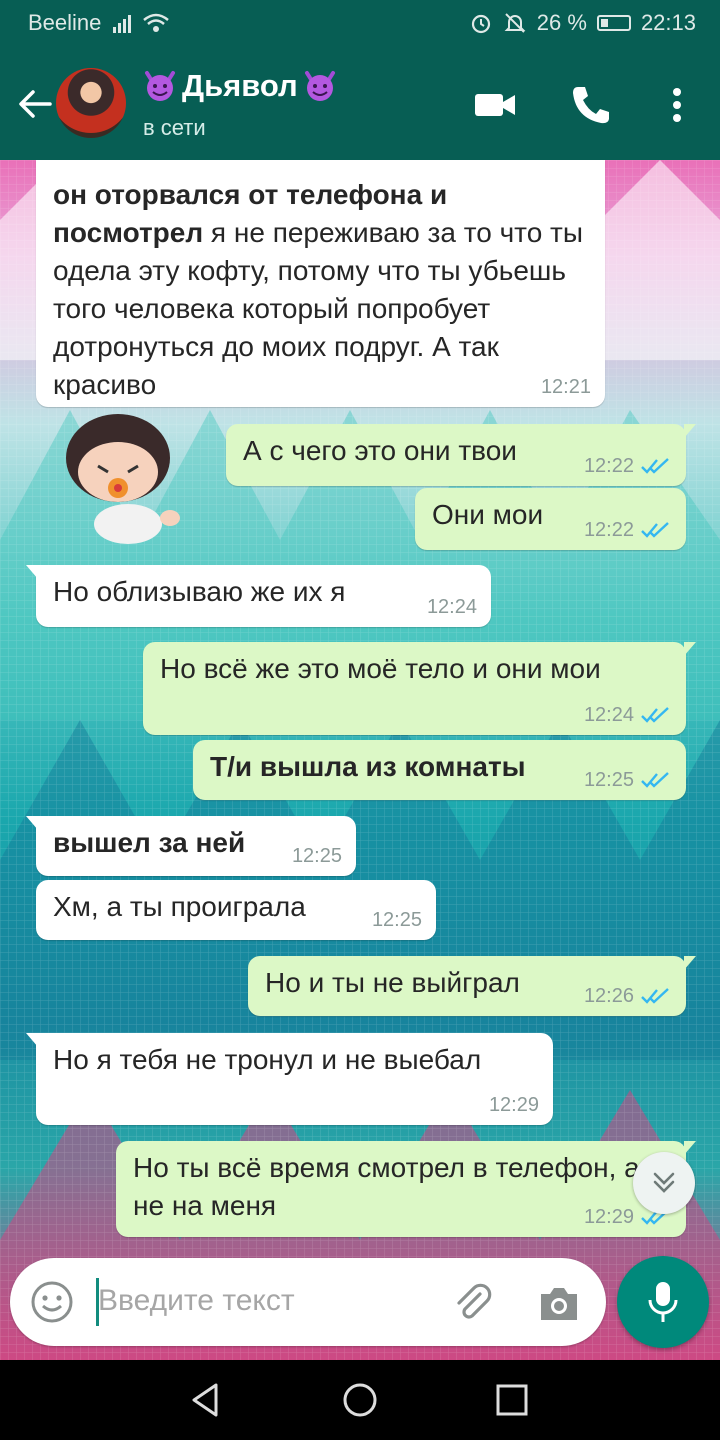 The height and width of the screenshot is (1440, 720). I want to click on signal-icon, so click(122, 23).